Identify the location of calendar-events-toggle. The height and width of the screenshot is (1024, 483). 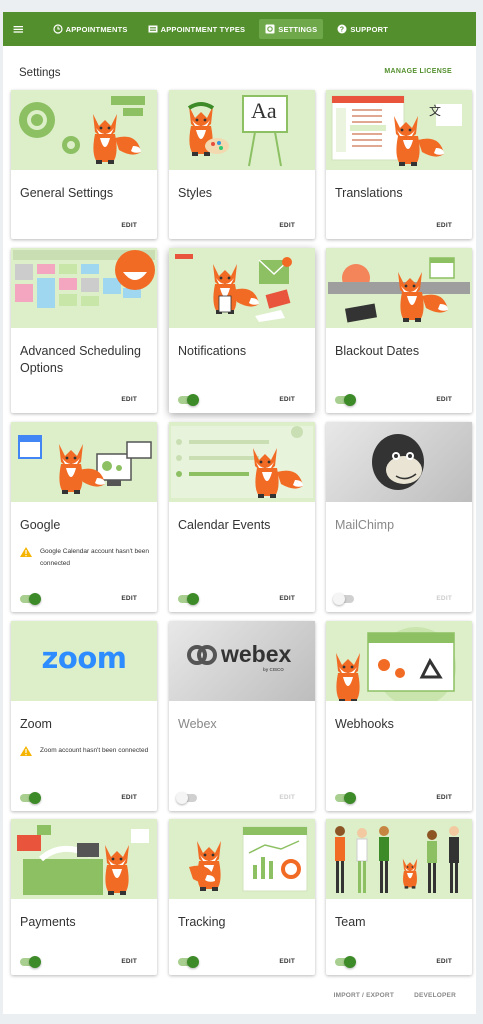
(188, 599).